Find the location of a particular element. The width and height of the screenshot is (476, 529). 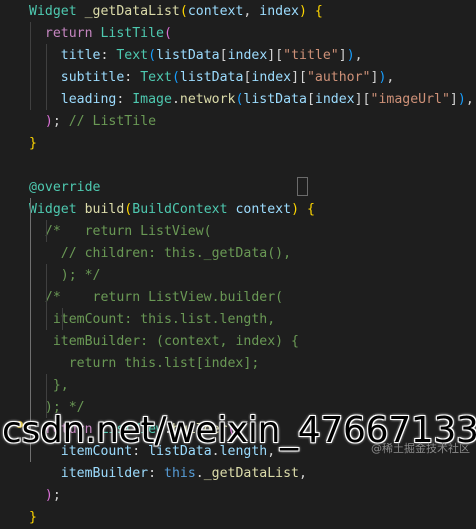

code-token: network is located at coordinates (207, 99).